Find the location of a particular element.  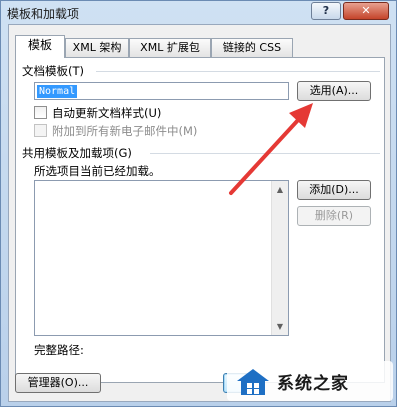

watermark: 系统之家 is located at coordinates (310, 381).